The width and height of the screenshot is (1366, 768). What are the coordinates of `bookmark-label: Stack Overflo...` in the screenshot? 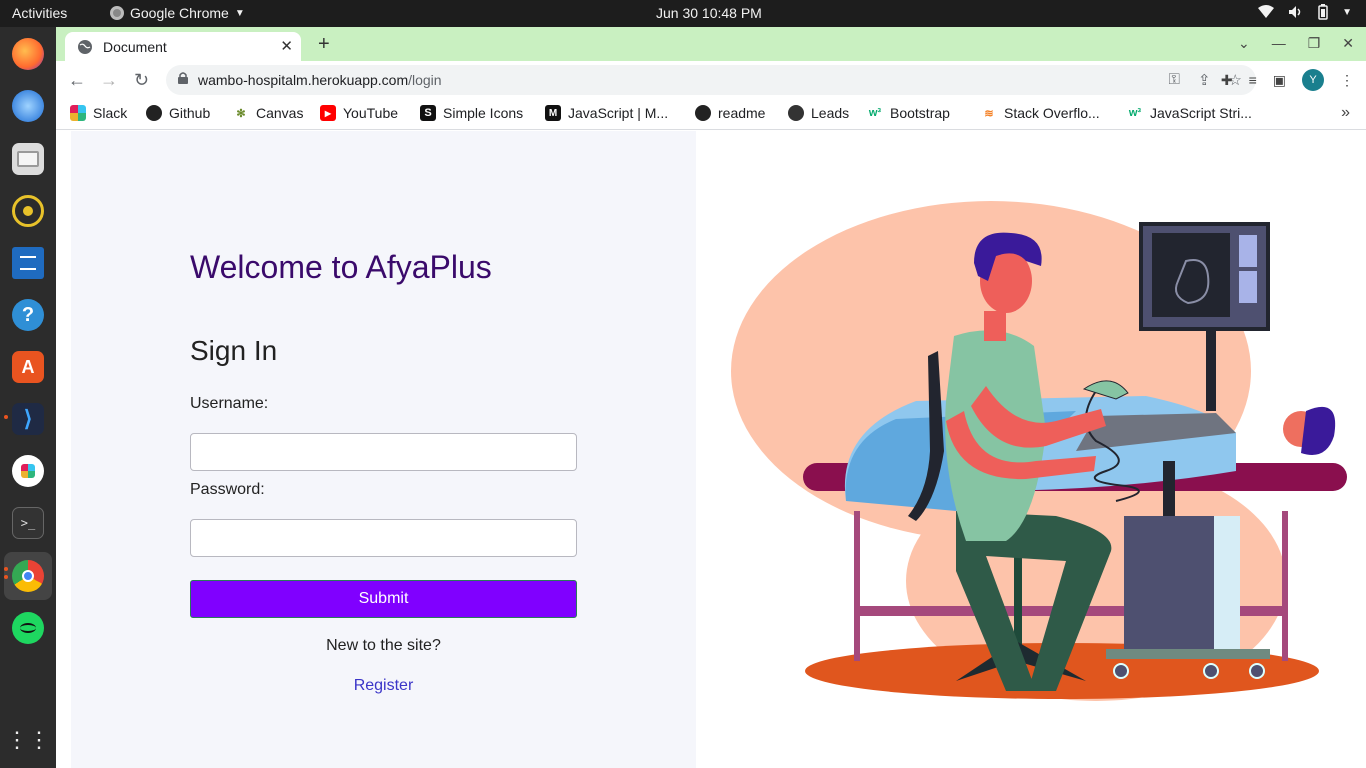 It's located at (1052, 113).